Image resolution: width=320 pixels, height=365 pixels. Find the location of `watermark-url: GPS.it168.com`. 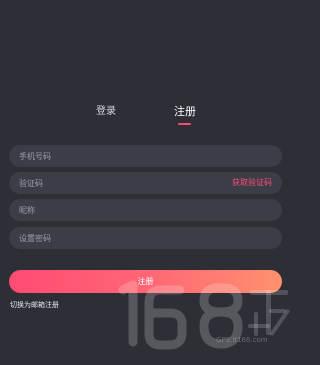

watermark-url: GPS.it168.com is located at coordinates (242, 340).